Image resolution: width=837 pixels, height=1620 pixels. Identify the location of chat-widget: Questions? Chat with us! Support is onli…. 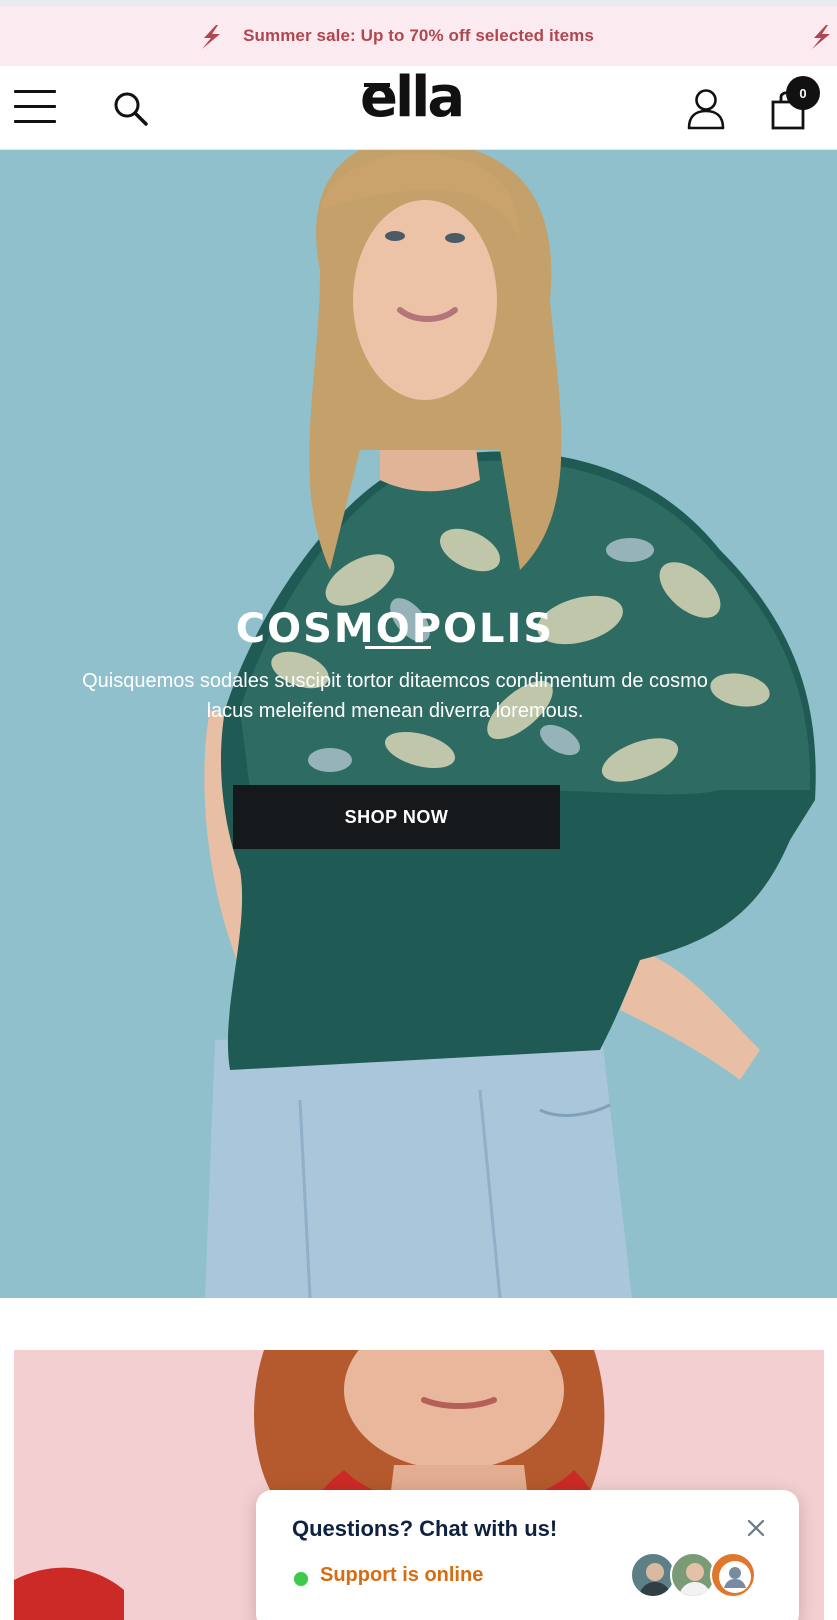
(527, 1555).